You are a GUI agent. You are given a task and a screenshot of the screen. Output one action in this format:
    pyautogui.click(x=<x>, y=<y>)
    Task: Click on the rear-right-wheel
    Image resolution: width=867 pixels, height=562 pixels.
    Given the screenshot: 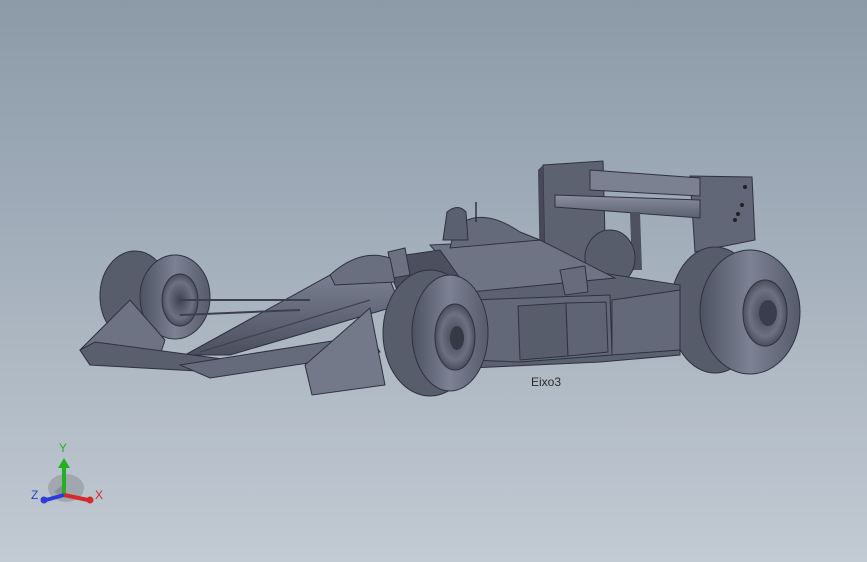 What is the action you would take?
    pyautogui.click(x=735, y=310)
    